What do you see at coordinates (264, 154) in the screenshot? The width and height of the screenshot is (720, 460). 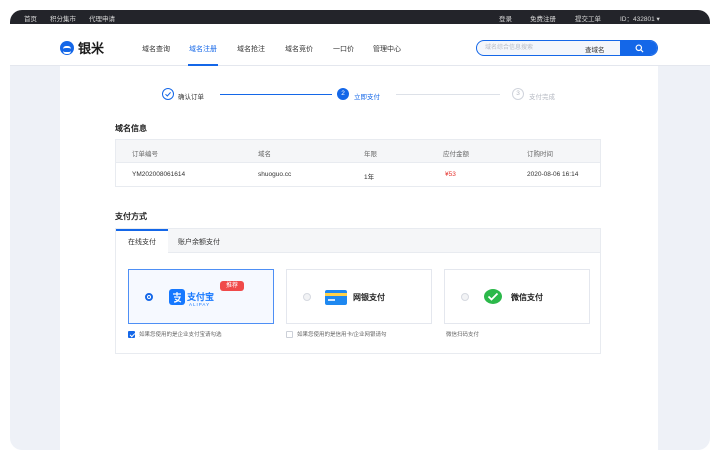 I see `col-domain: 域名` at bounding box center [264, 154].